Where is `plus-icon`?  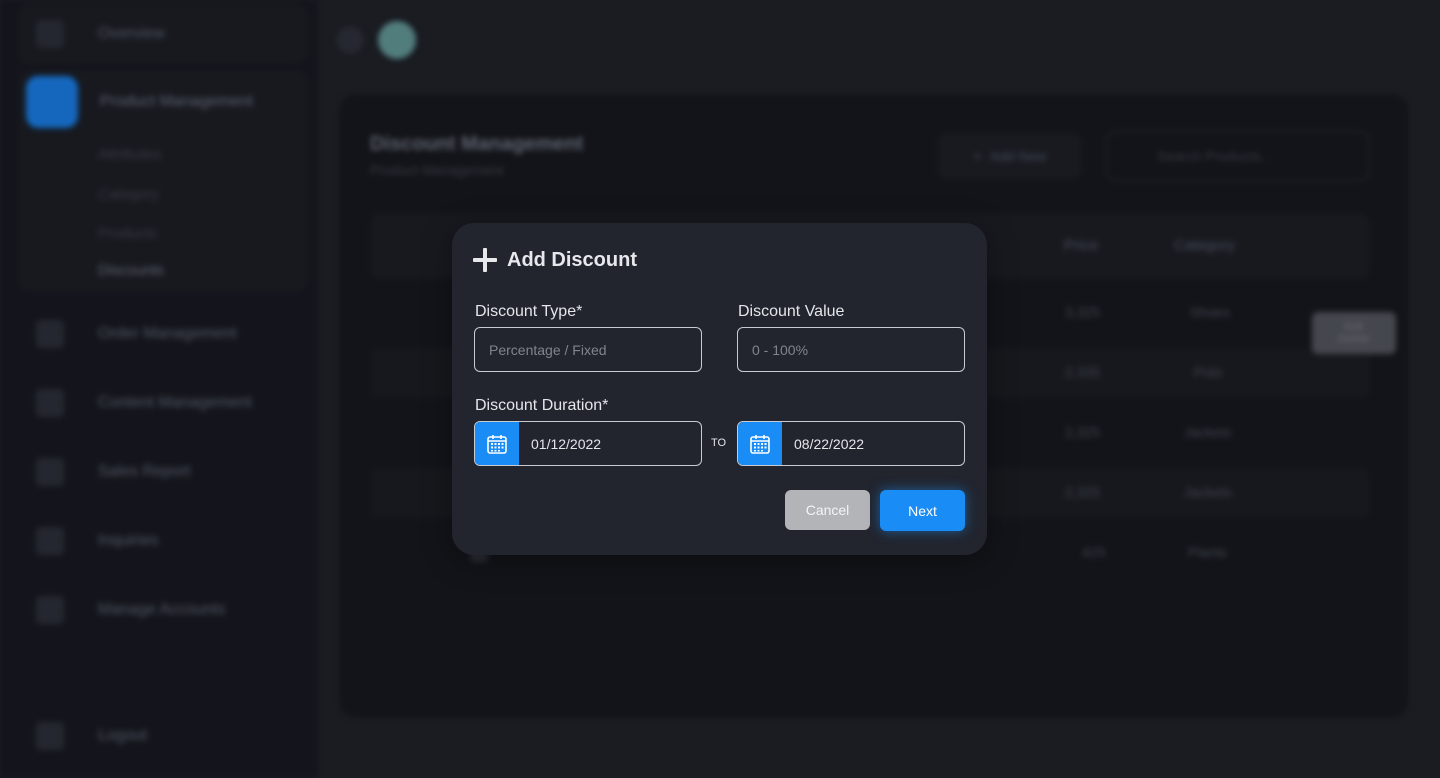 plus-icon is located at coordinates (485, 260).